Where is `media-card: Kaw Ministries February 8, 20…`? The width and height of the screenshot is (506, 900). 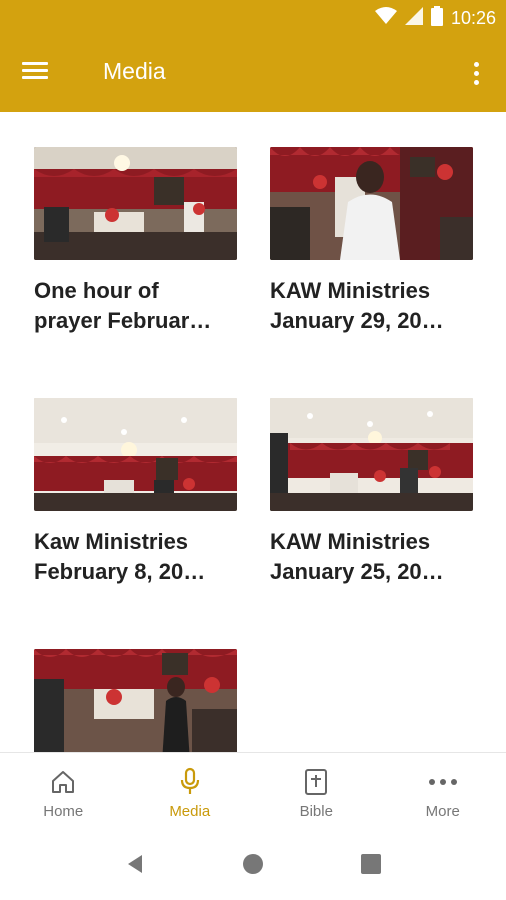 media-card: Kaw Ministries February 8, 20… is located at coordinates (135, 492).